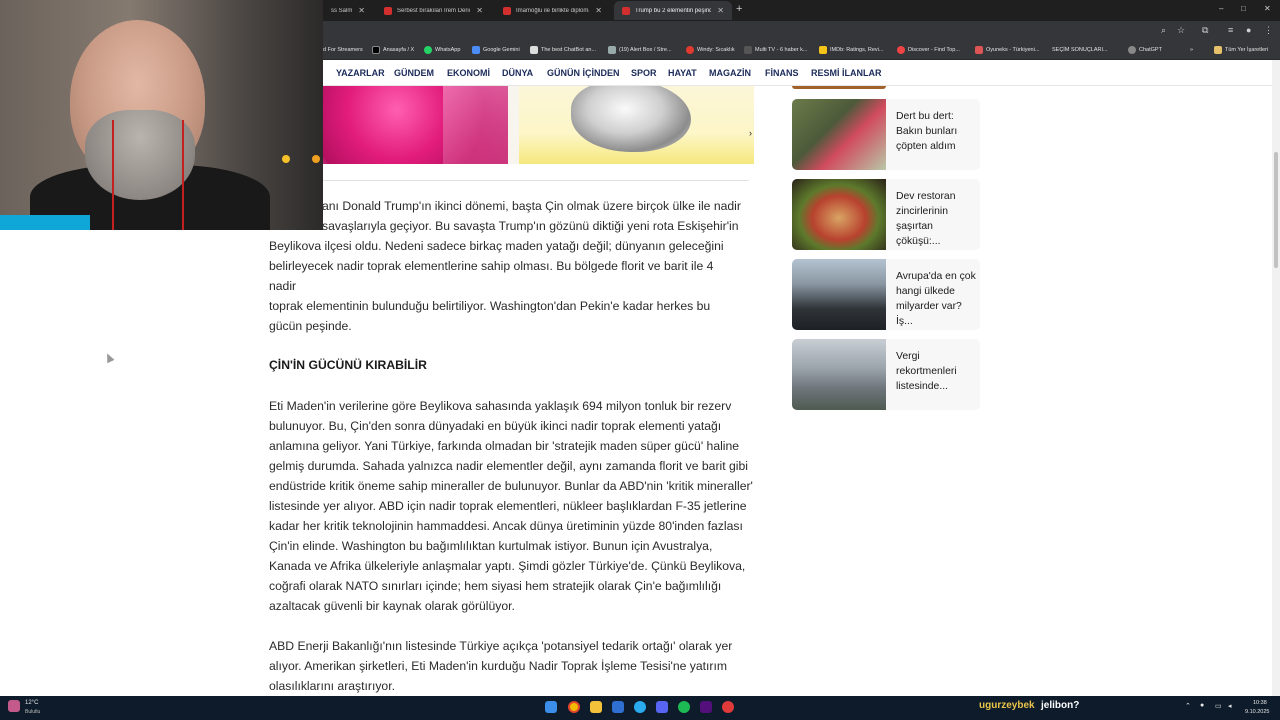 This screenshot has height=720, width=1280. I want to click on nav-finans: FİNANS, so click(782, 73).